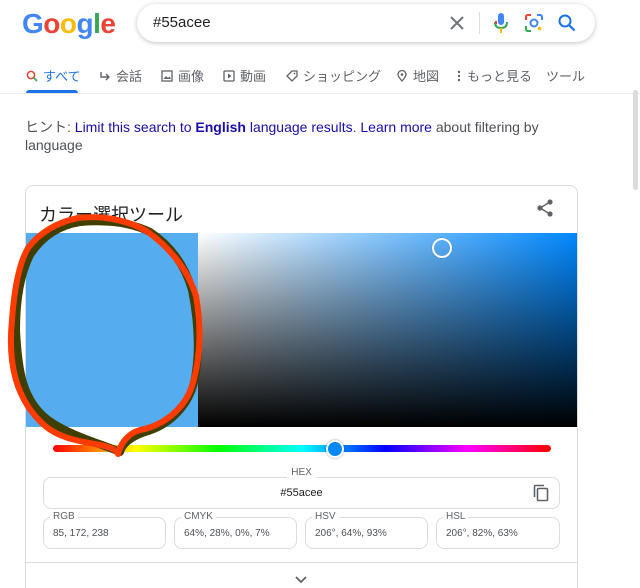  Describe the element at coordinates (111, 215) in the screenshot. I see `color-picker-title: カラー選択ツール` at that location.